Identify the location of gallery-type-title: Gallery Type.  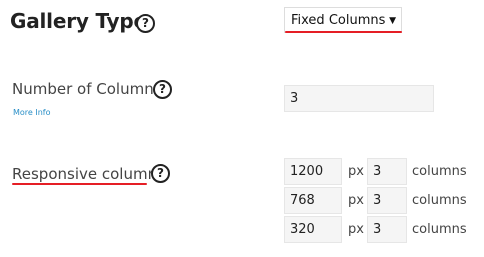
(78, 21).